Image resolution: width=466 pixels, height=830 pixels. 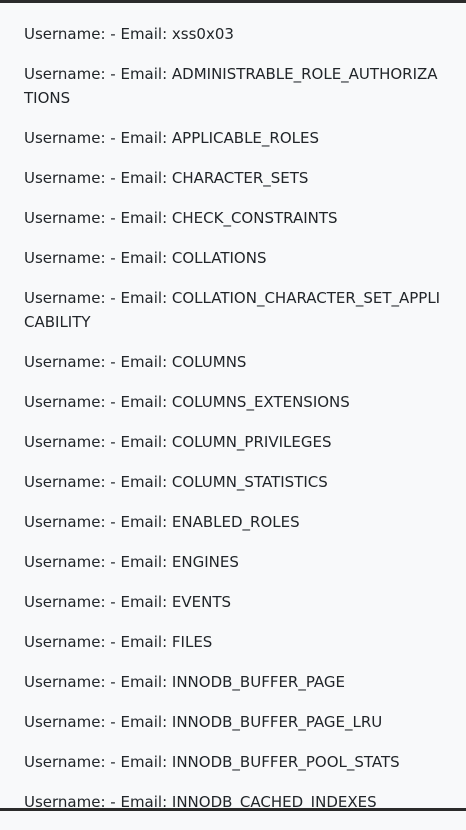 I want to click on list-item: Username: - Email: EVENTS, so click(x=234, y=602).